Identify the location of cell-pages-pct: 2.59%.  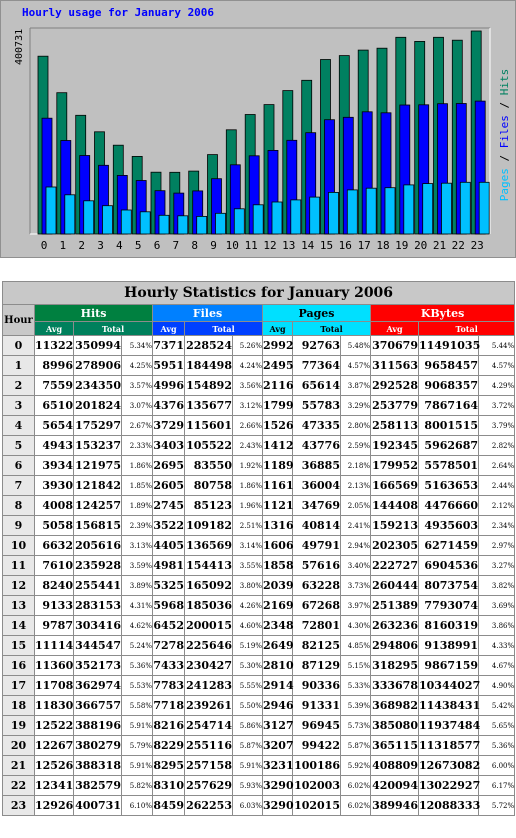
(355, 445).